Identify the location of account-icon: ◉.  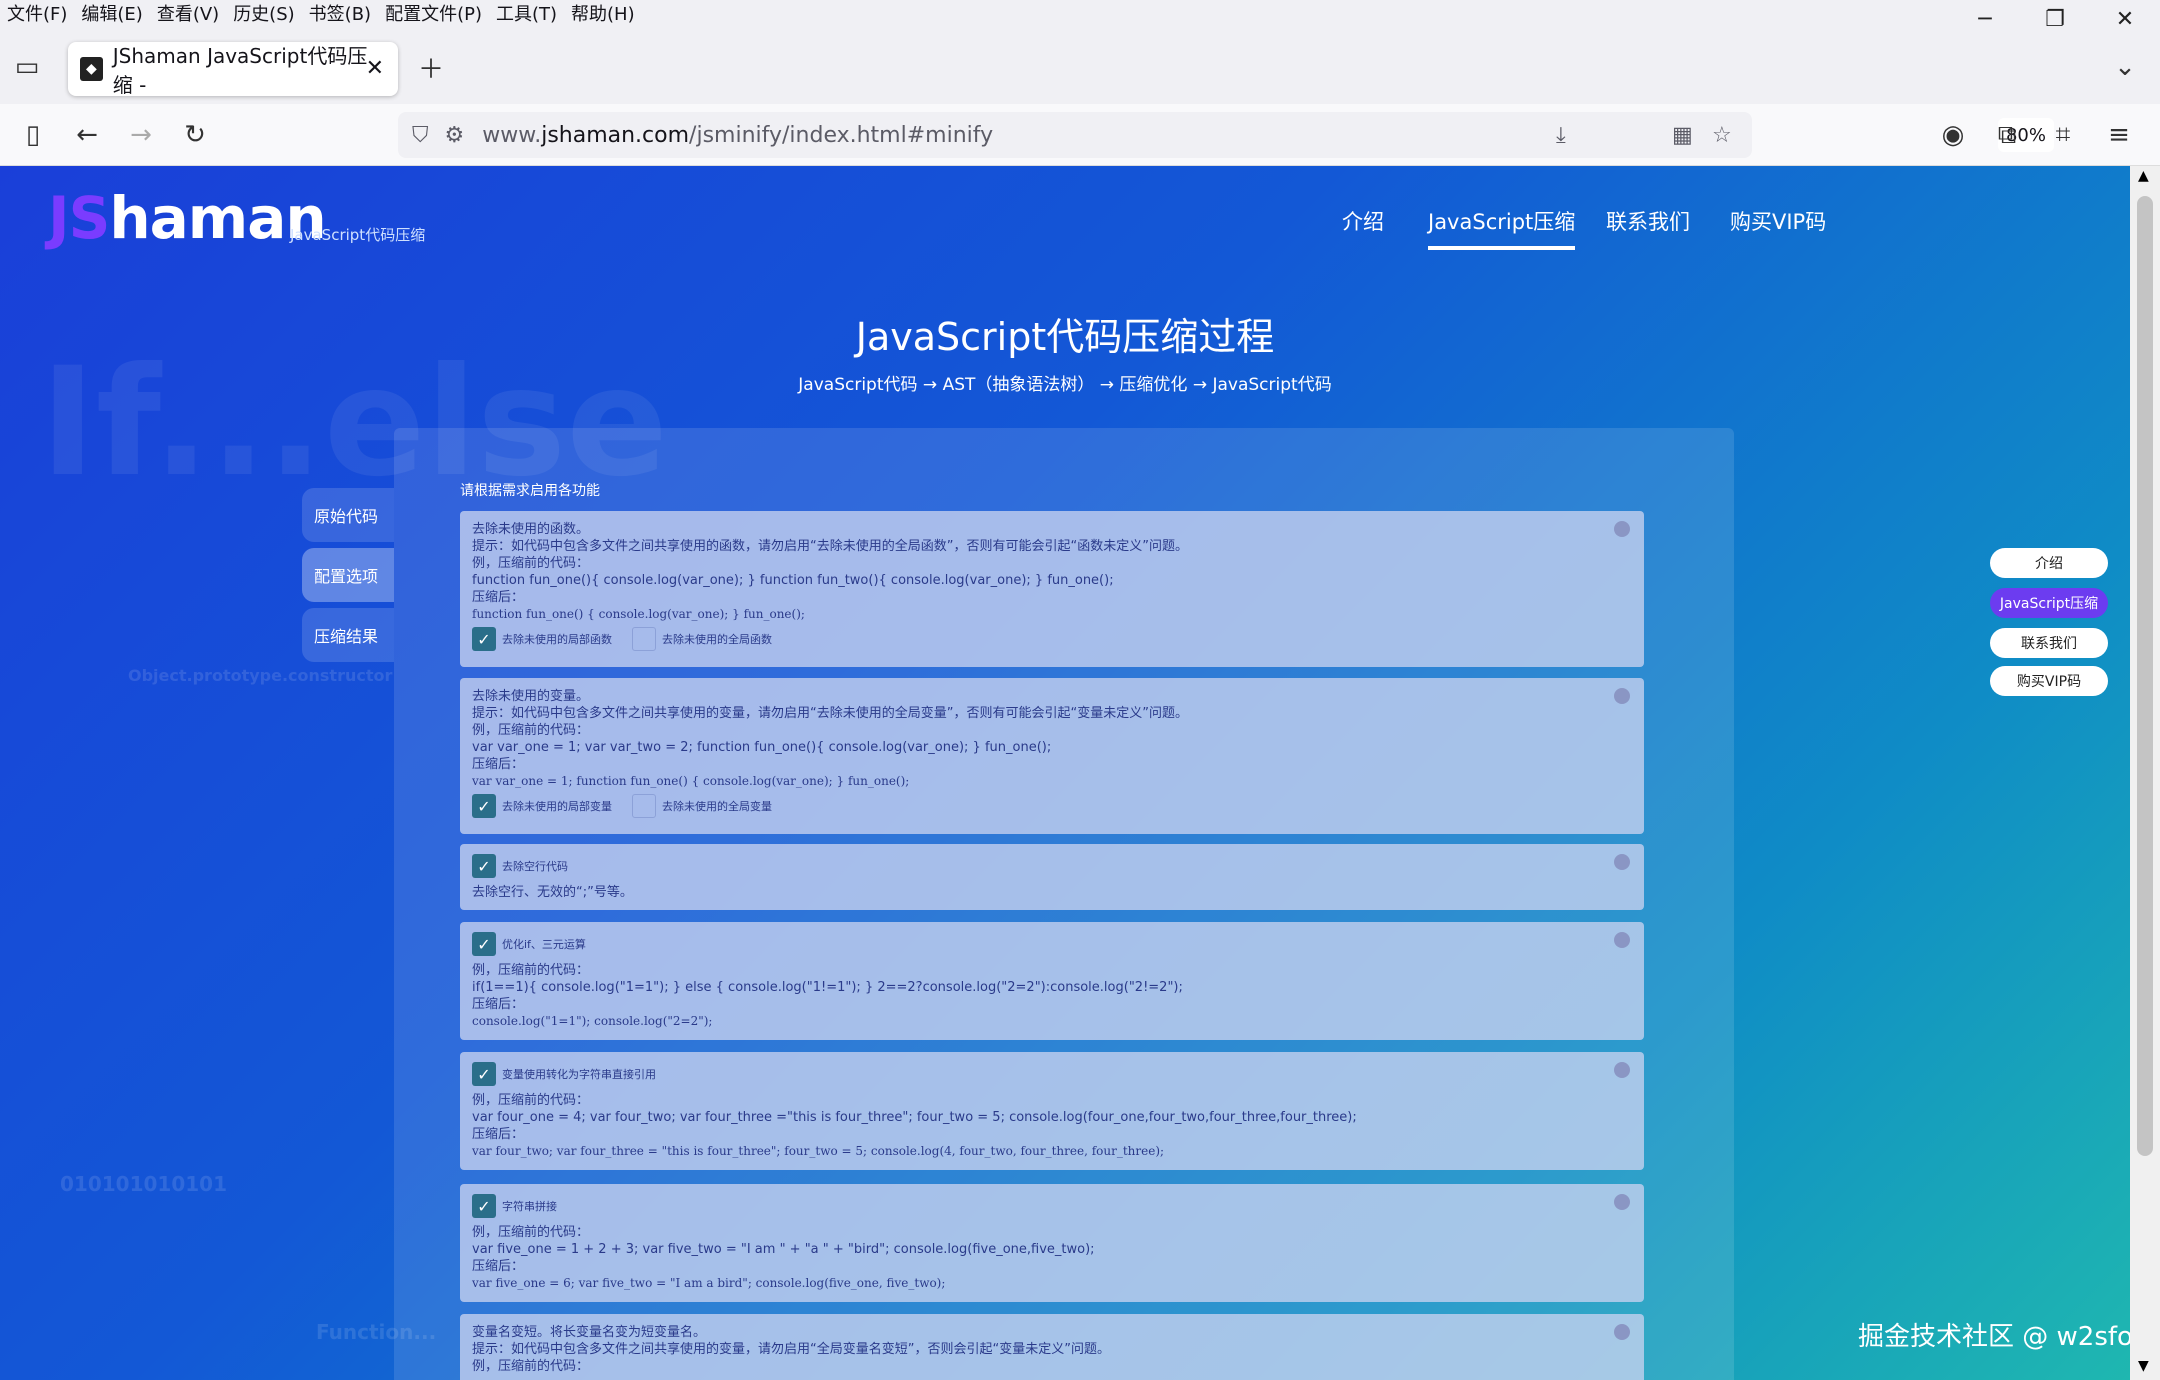
(1953, 135).